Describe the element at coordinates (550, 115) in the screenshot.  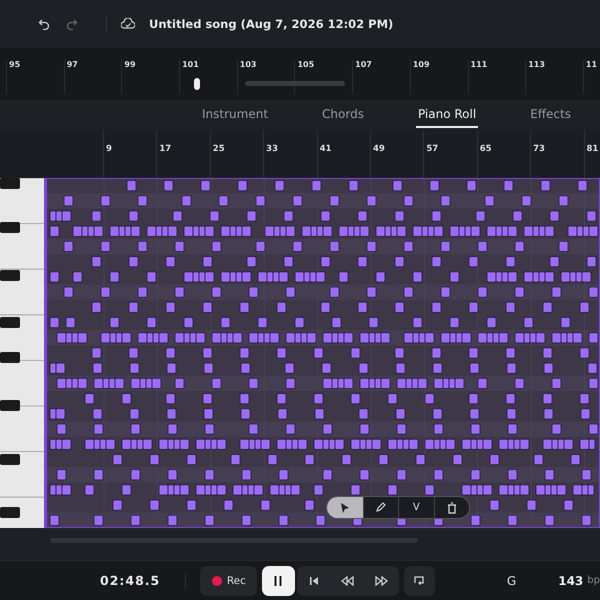
I see `tab: Effects` at that location.